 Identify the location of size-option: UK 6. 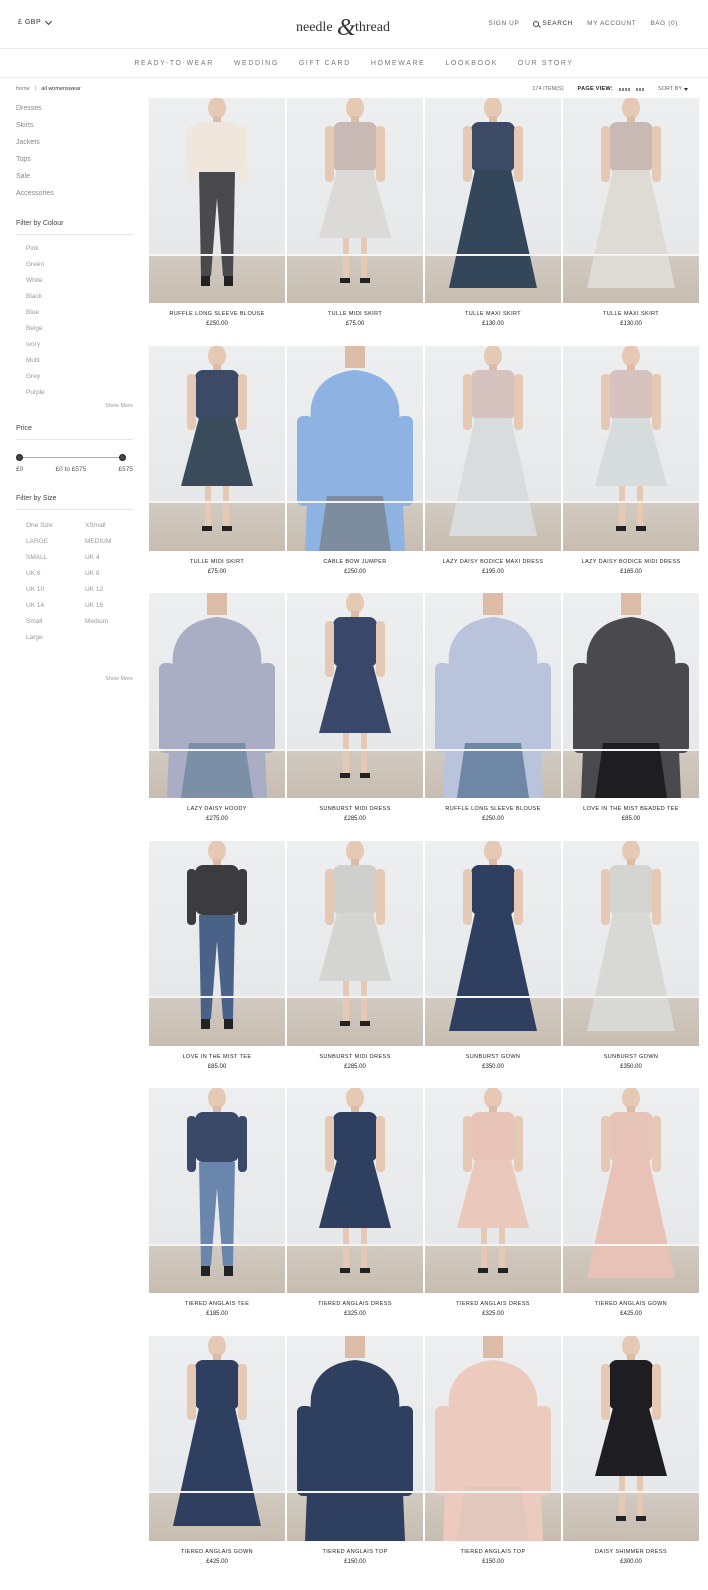
(55, 574).